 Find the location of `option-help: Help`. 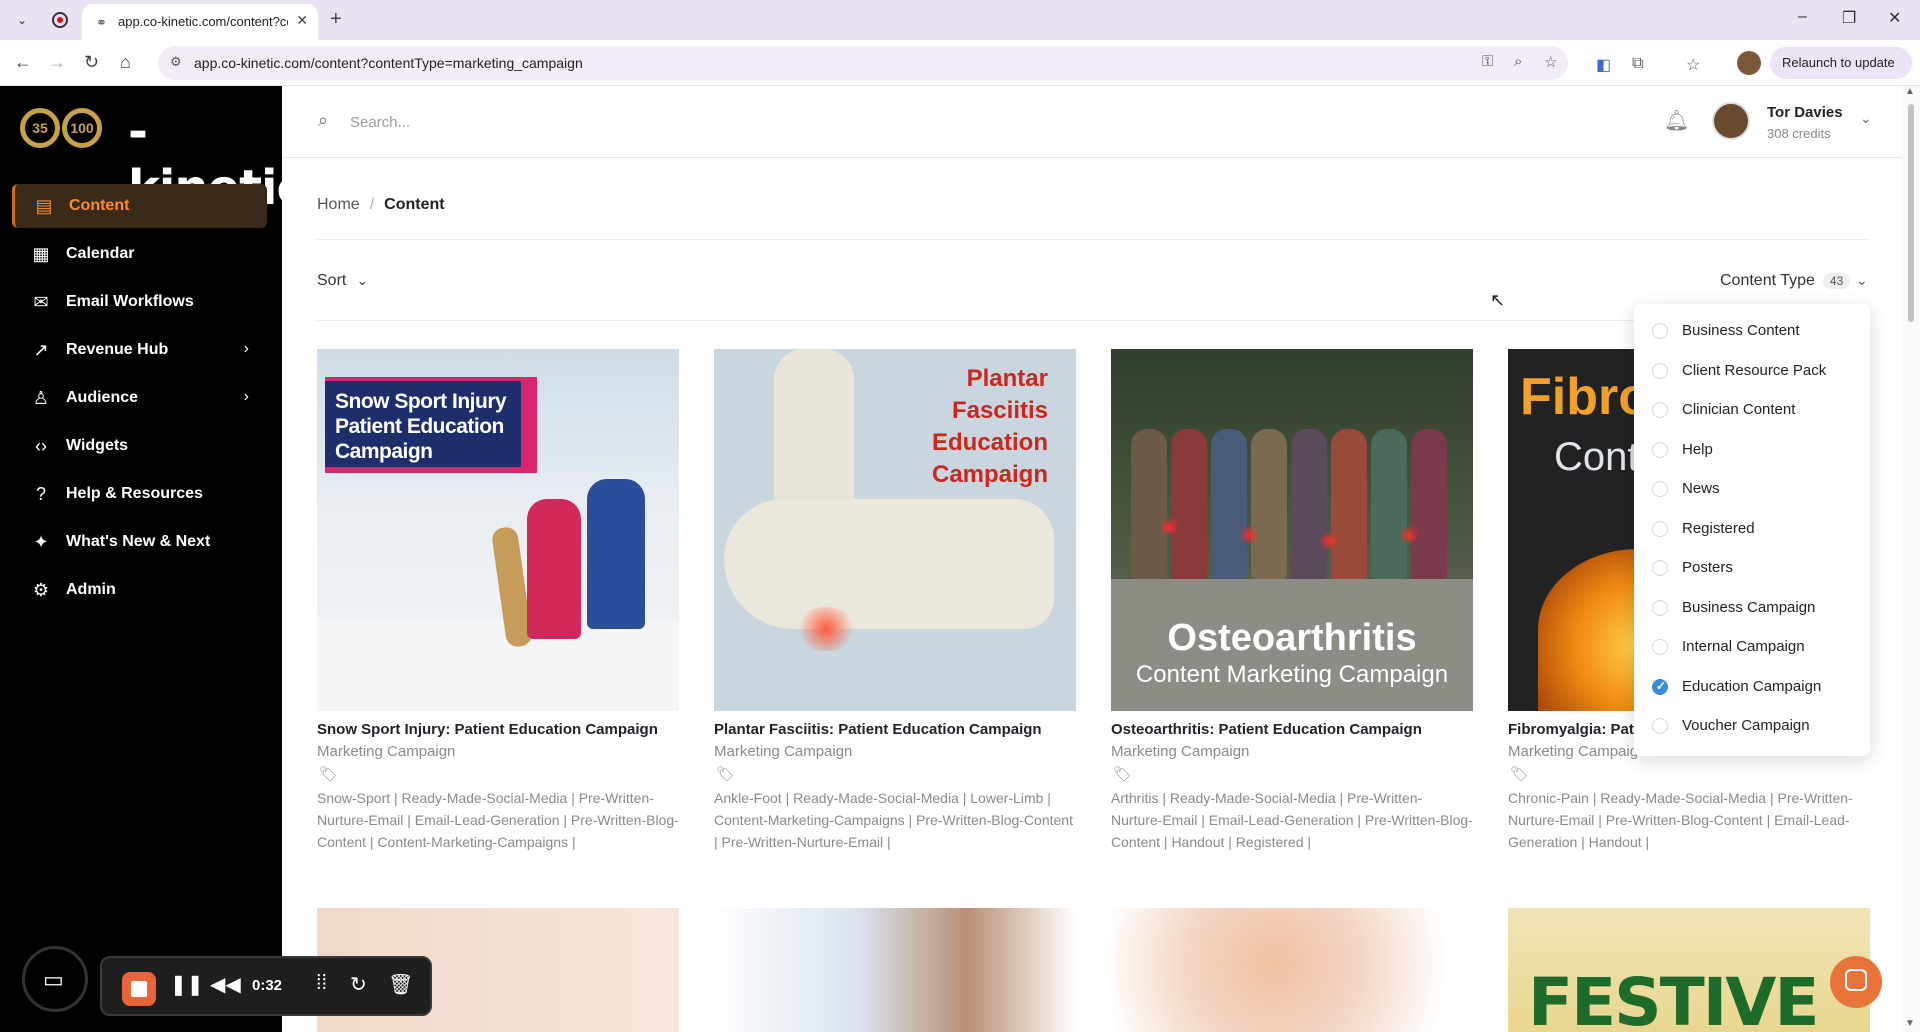

option-help: Help is located at coordinates (1752, 450).